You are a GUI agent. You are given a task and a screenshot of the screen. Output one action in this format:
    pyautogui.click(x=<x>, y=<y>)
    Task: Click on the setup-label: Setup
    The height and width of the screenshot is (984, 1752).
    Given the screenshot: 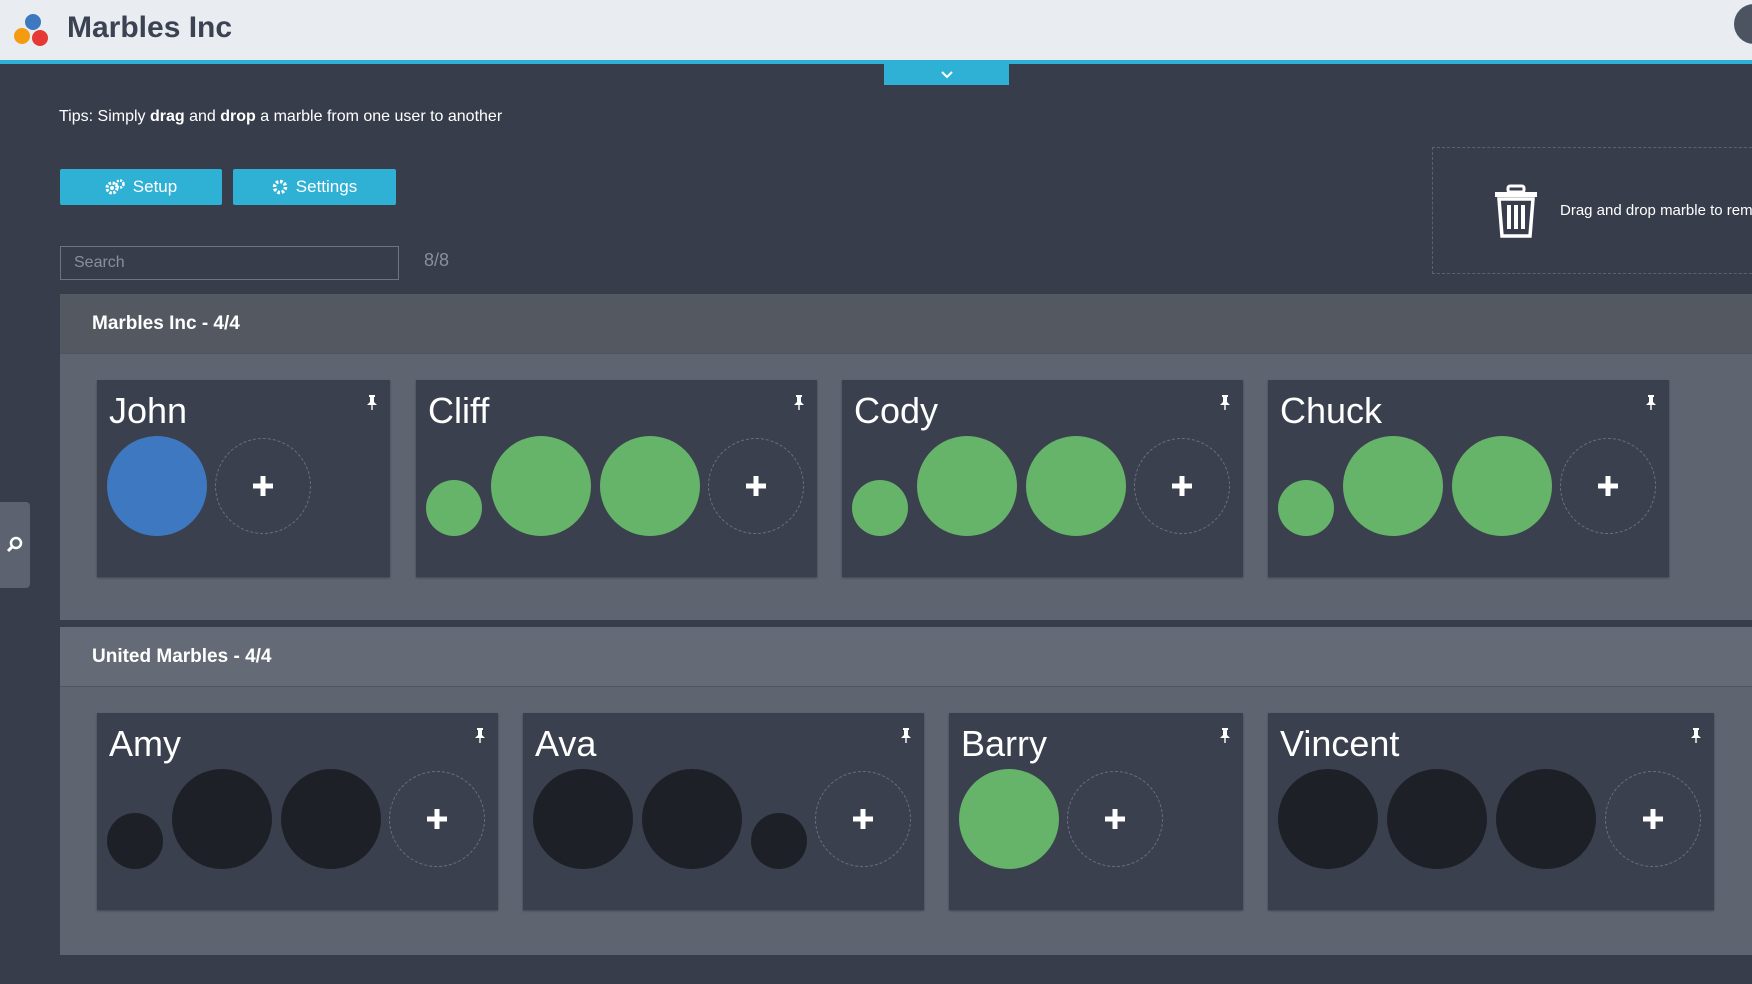 What is the action you would take?
    pyautogui.click(x=155, y=186)
    